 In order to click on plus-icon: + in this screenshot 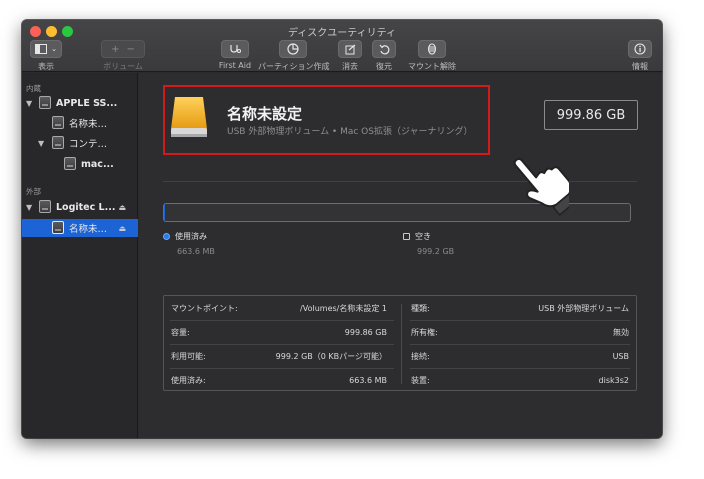, I will do `click(115, 49)`.